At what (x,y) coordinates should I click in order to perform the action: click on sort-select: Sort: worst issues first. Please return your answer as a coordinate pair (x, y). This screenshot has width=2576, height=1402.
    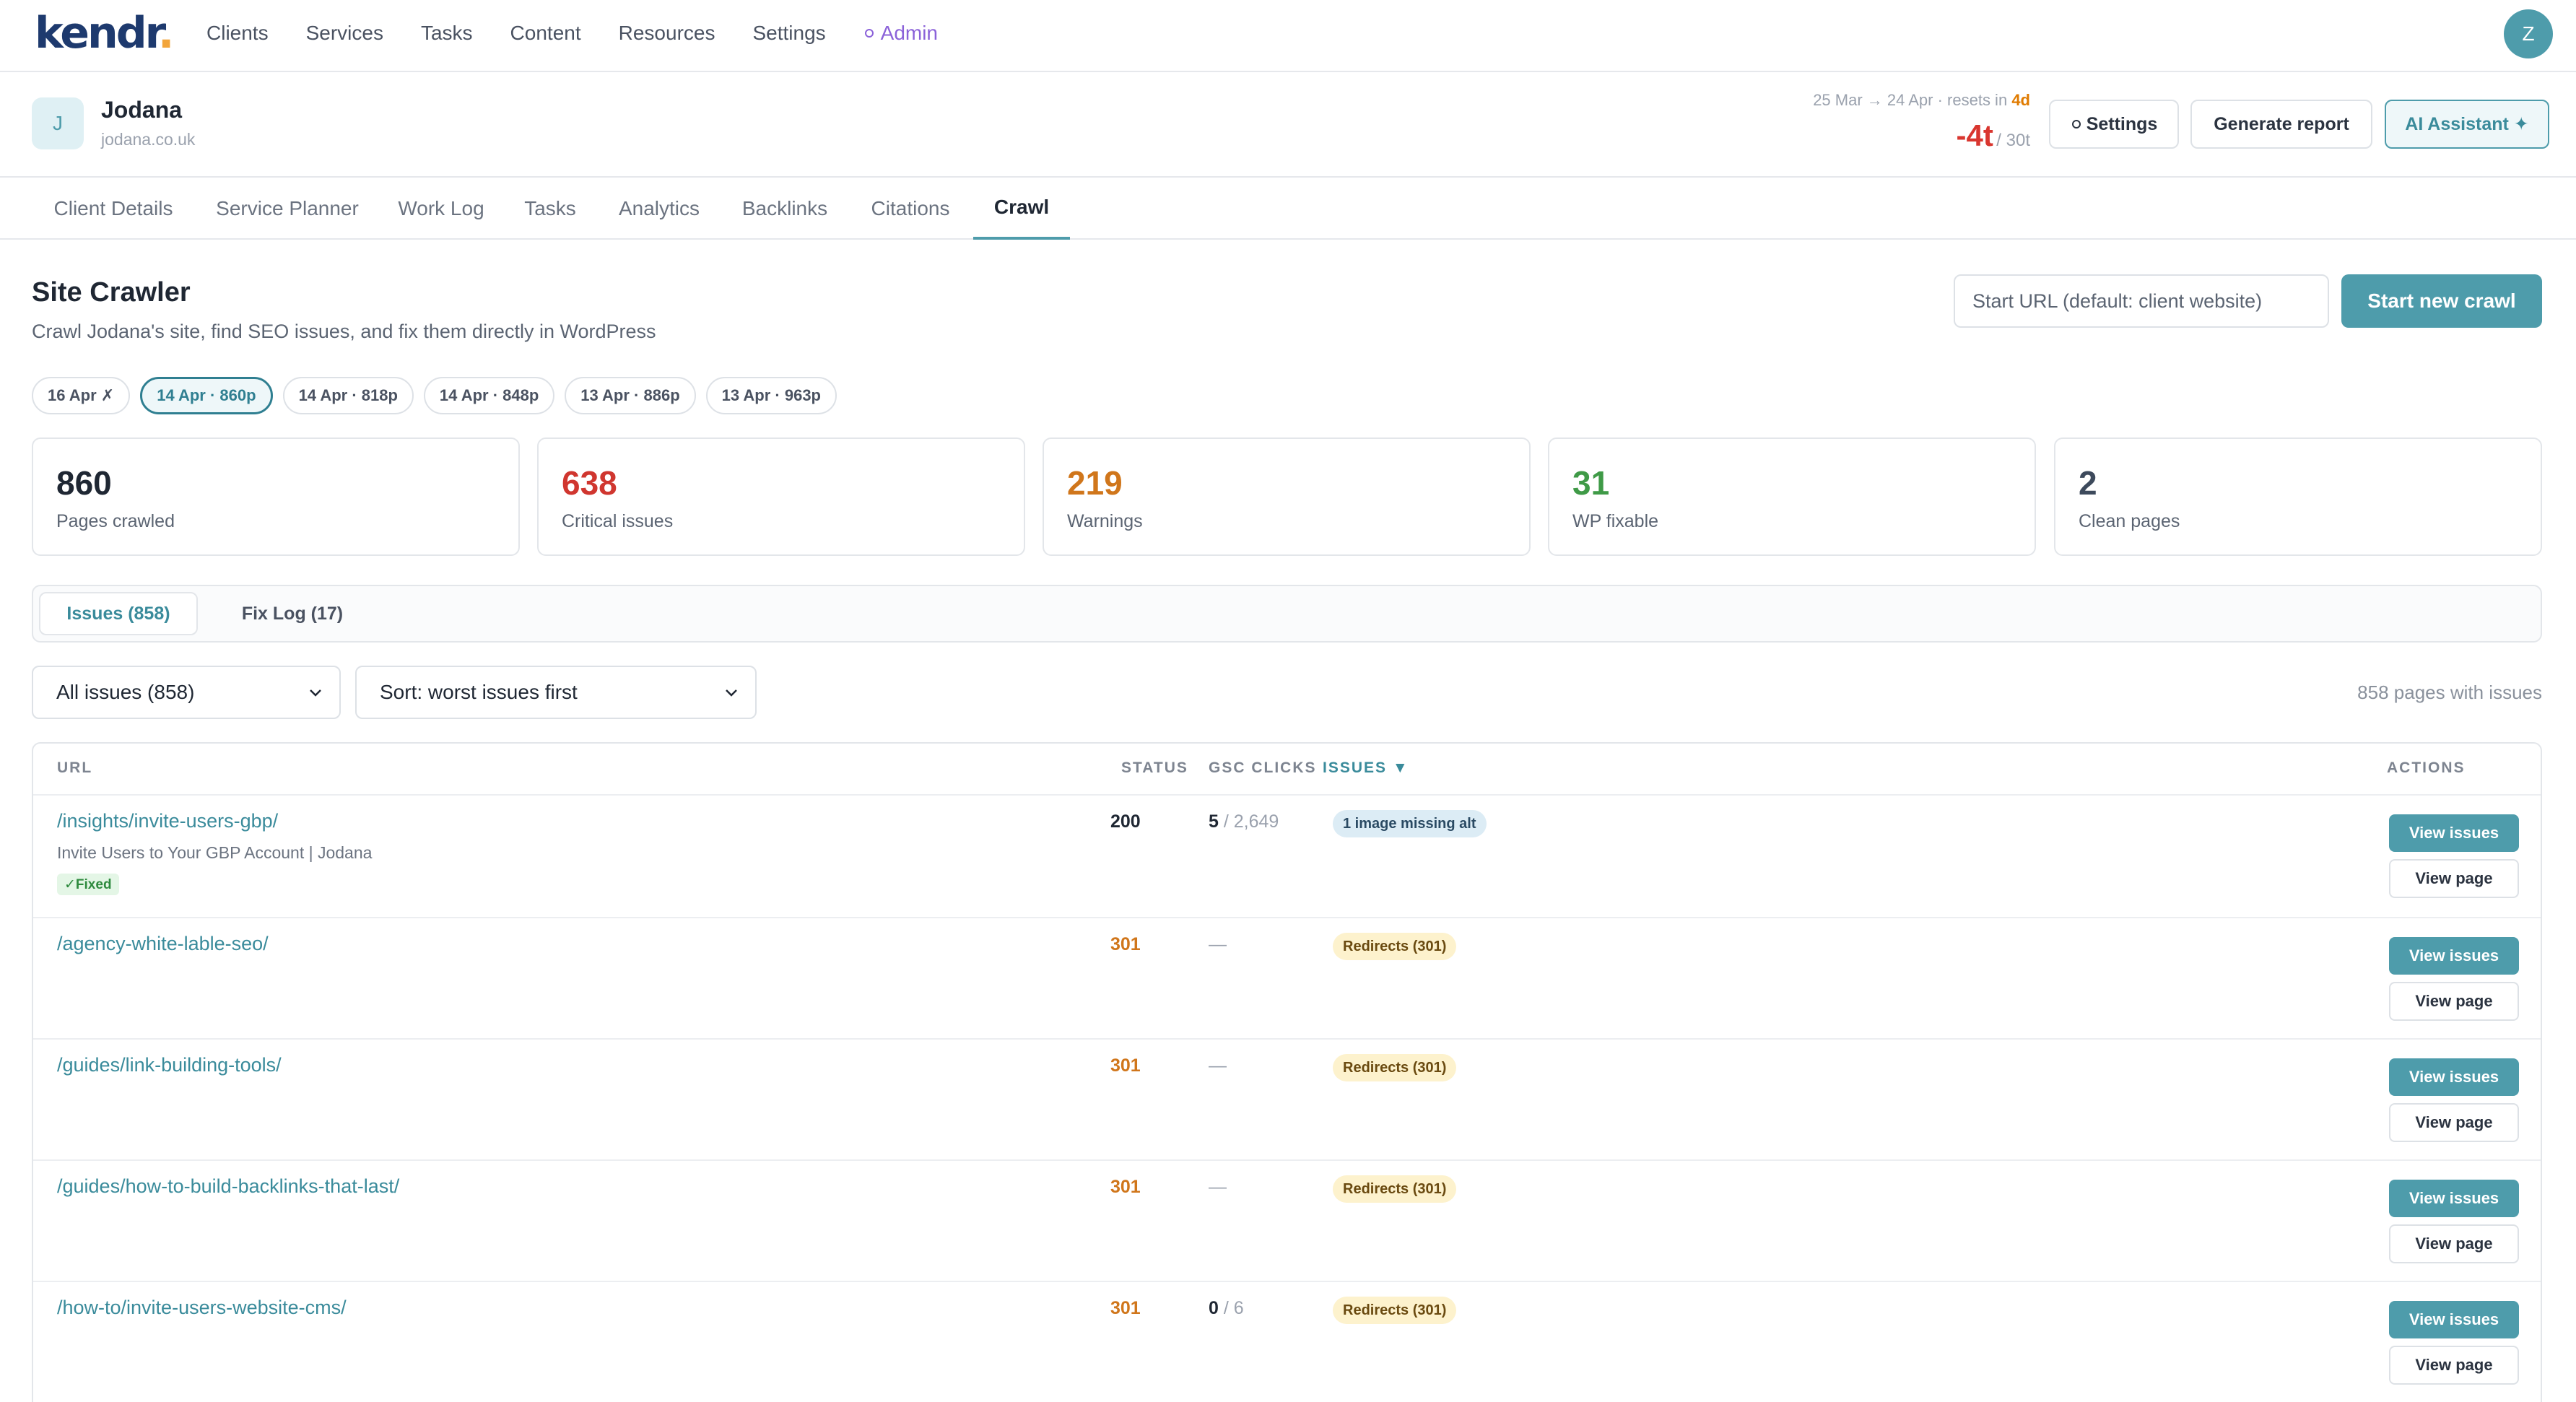
    Looking at the image, I should click on (556, 692).